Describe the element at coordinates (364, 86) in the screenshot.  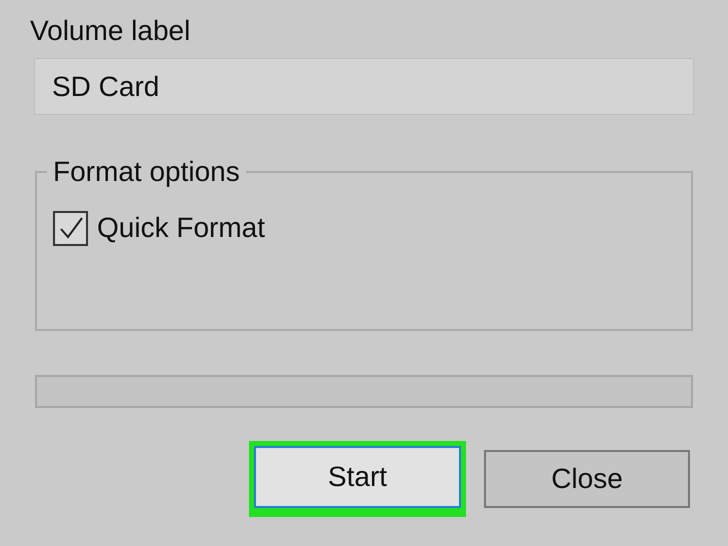
I see `volume-label-field: SD Card` at that location.